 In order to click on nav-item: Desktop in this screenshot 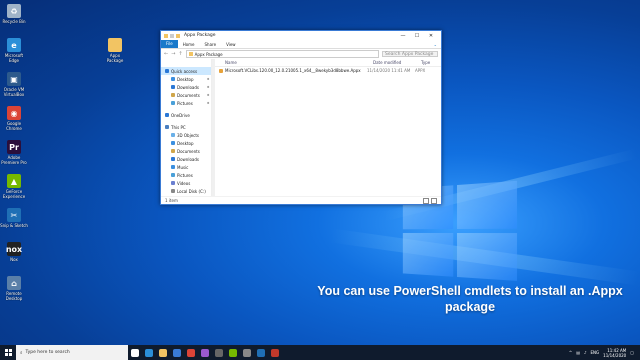, I will do `click(186, 143)`.